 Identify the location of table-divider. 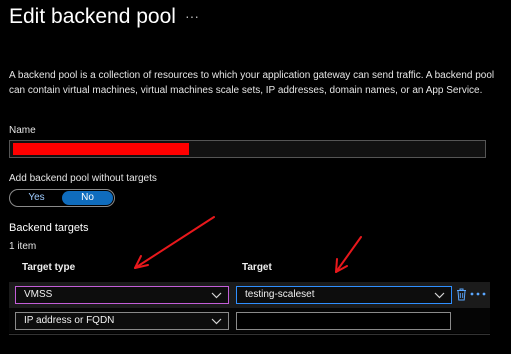
(249, 334).